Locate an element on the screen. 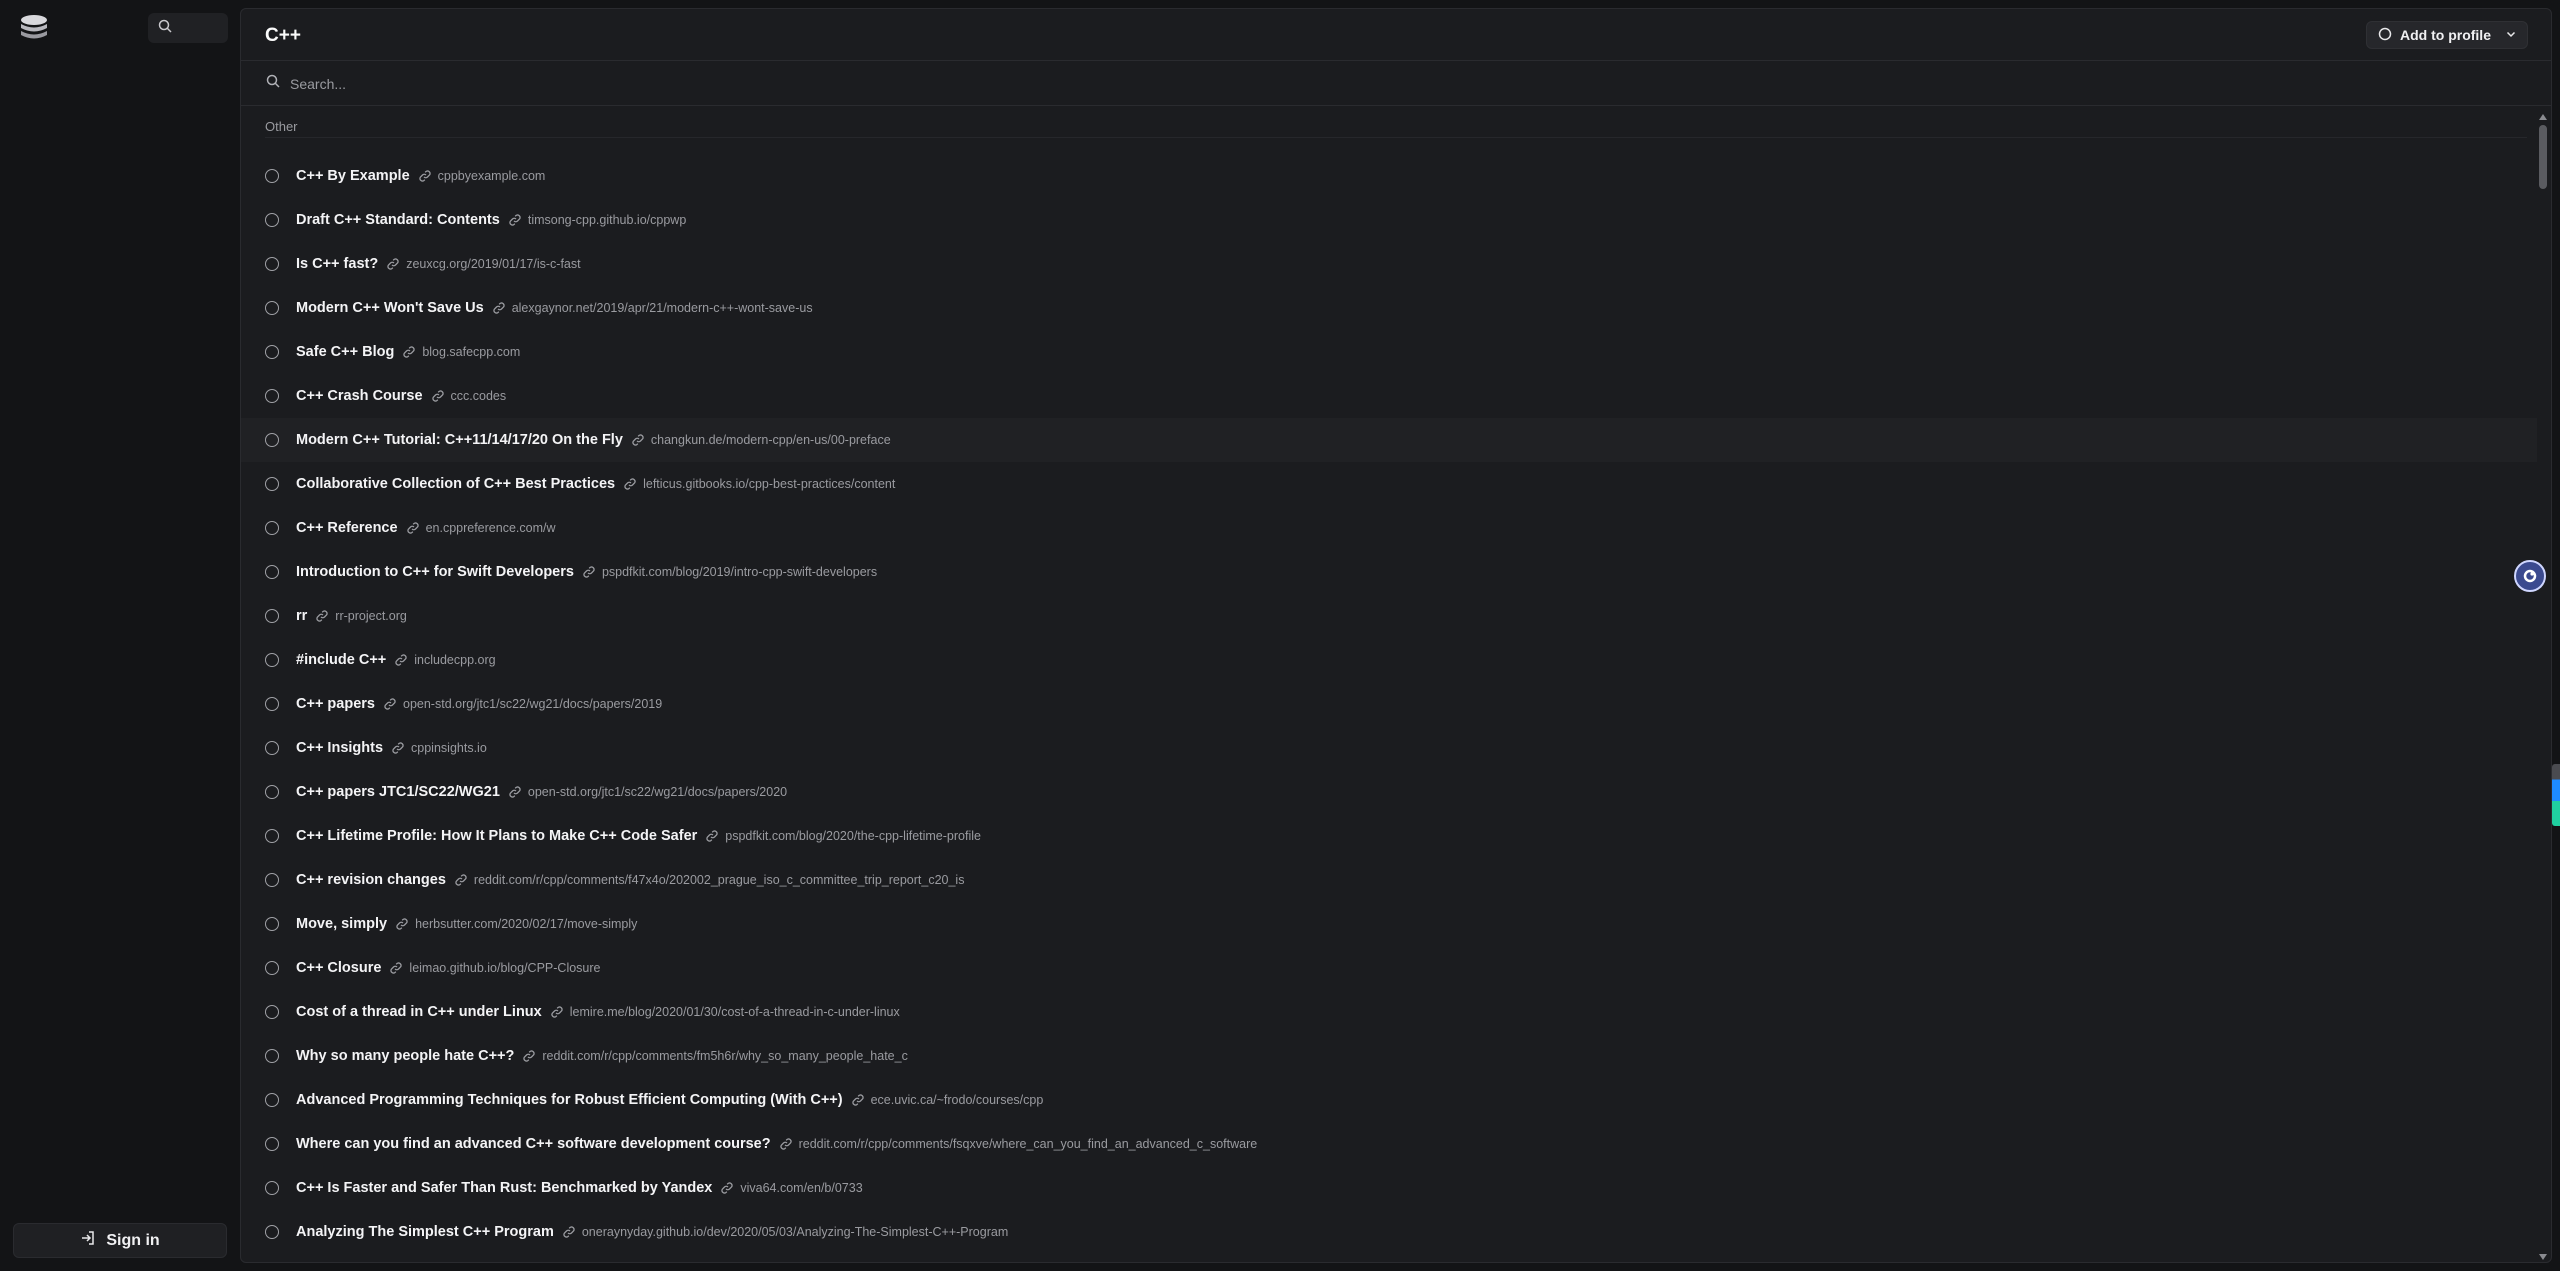  list-item: C++ By Example cppbyexample.com is located at coordinates (1389, 176).